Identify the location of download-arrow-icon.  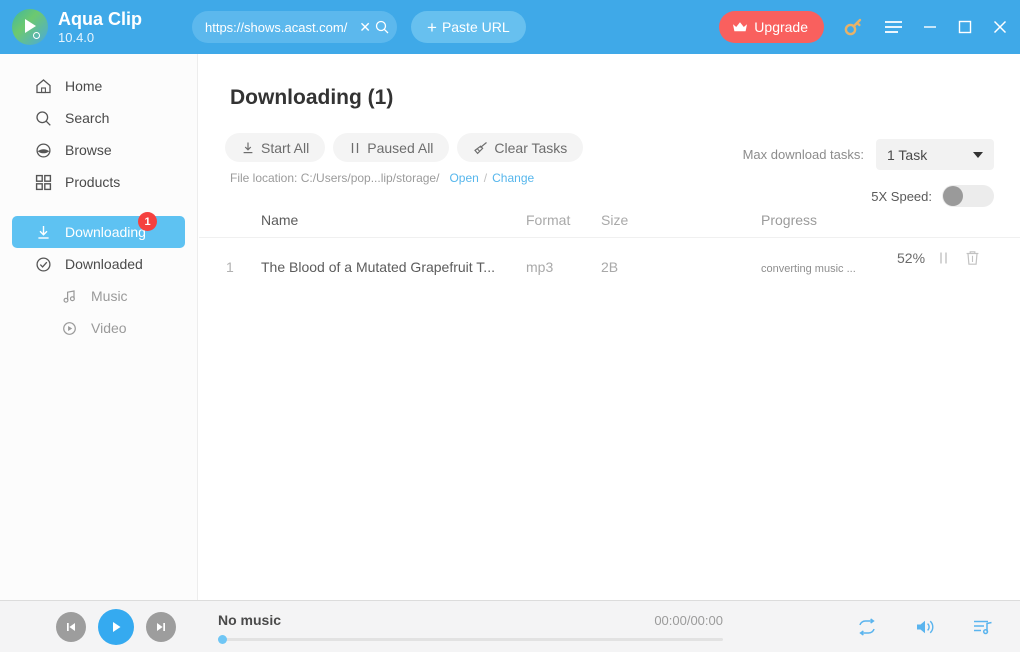
(248, 148).